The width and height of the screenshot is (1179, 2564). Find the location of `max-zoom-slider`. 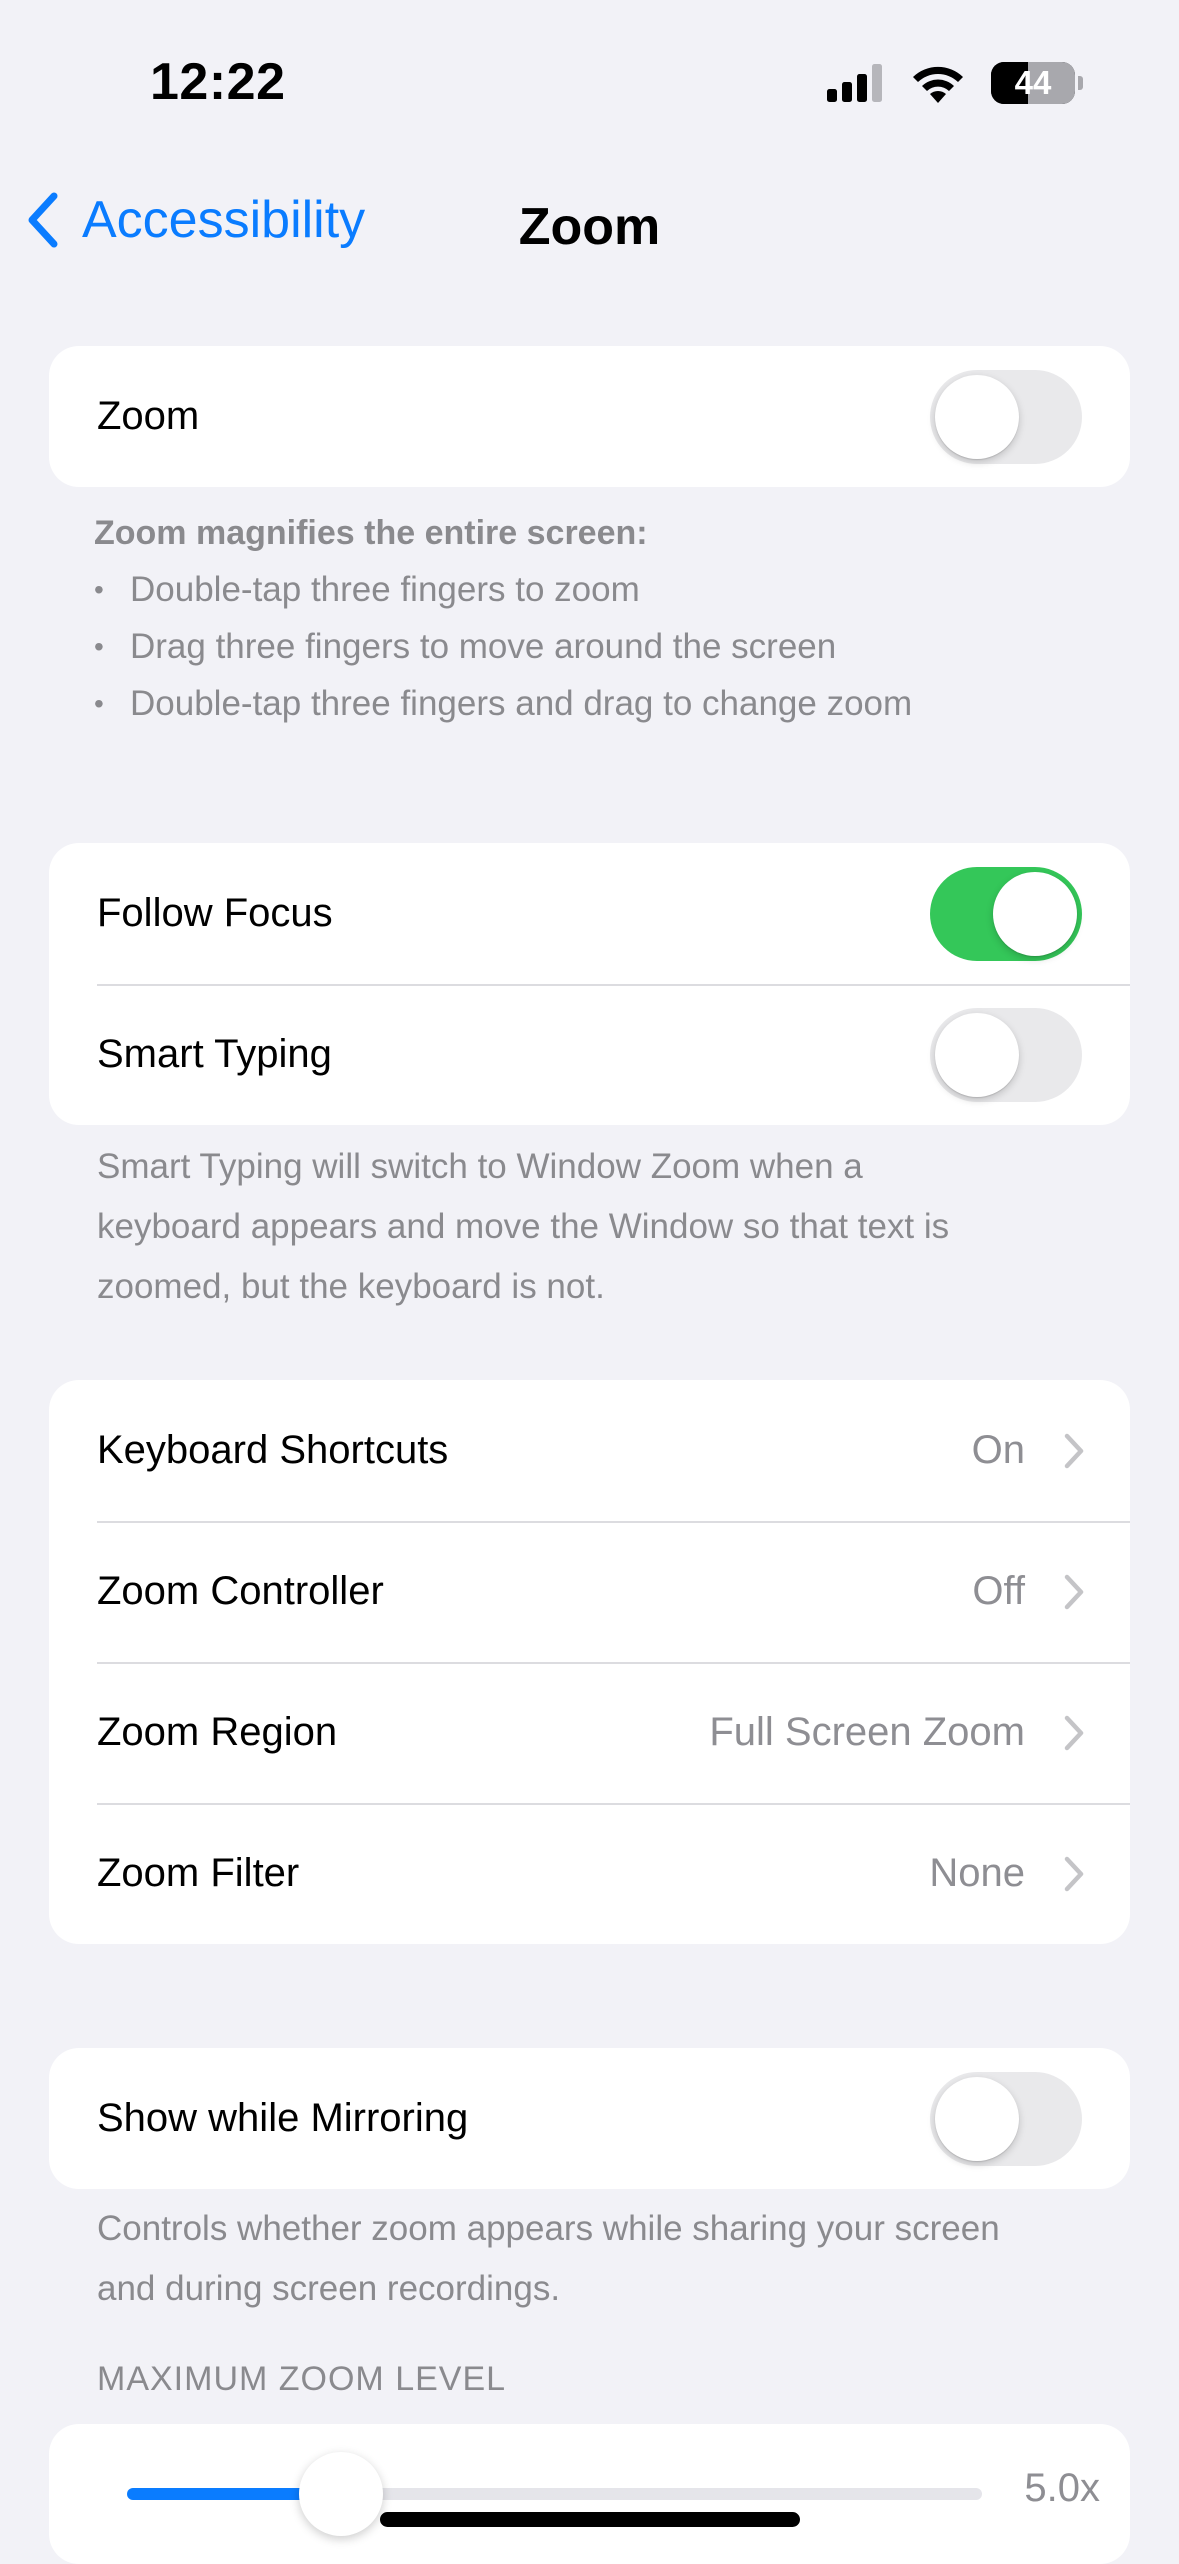

max-zoom-slider is located at coordinates (554, 2494).